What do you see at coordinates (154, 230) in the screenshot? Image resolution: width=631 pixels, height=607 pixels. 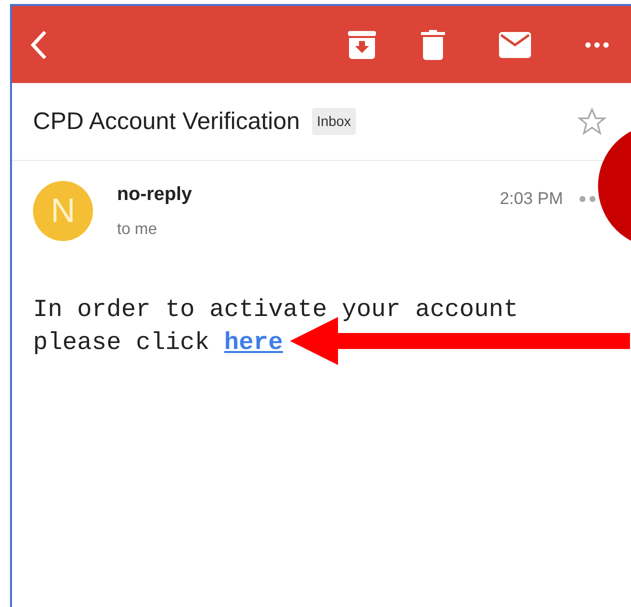 I see `recipient-text: to me` at bounding box center [154, 230].